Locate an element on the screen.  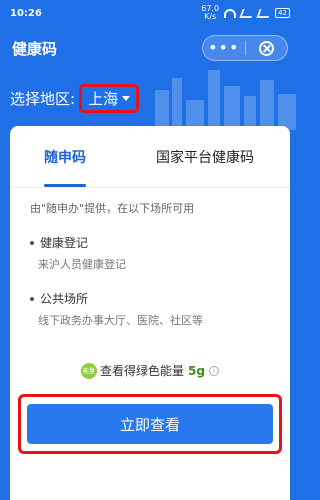
energy-badge-icon: 能量 is located at coordinates (89, 370).